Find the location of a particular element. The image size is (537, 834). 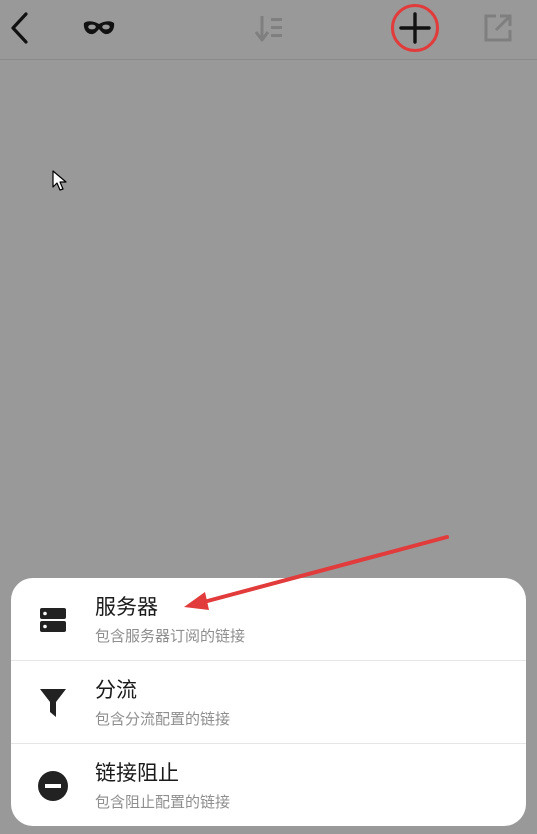

menu-item-title: 服务器 is located at coordinates (126, 607).